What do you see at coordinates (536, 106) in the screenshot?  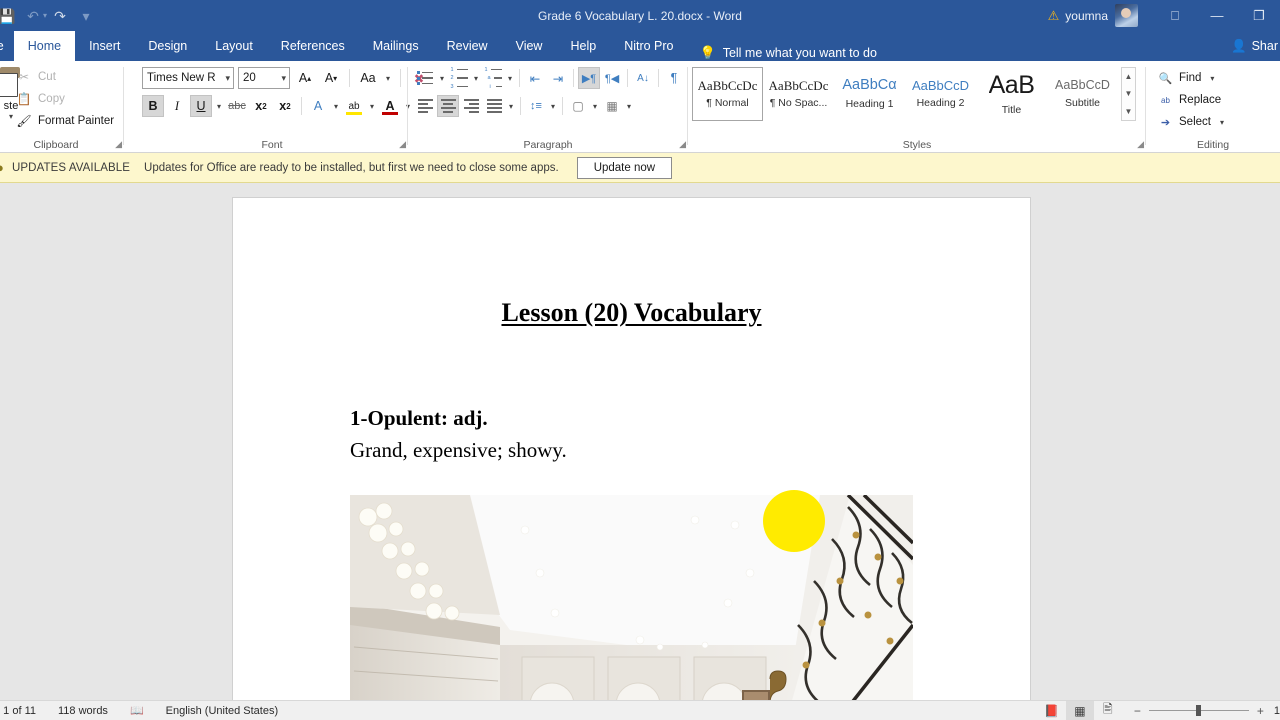 I see `line-spacing-icon: ↕≡` at bounding box center [536, 106].